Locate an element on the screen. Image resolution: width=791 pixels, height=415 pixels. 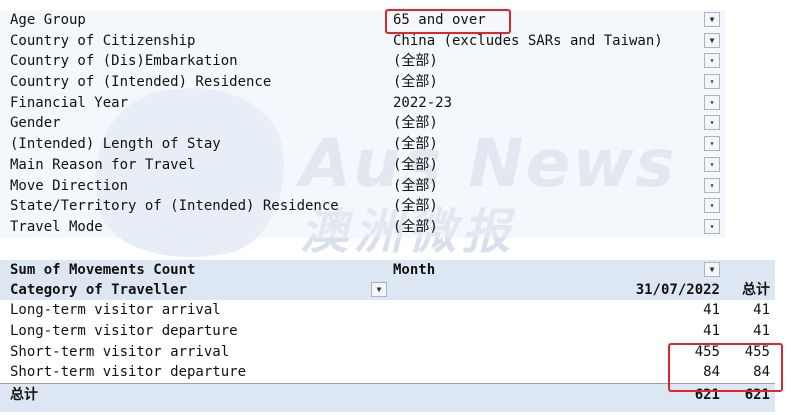
filter-label: Country of (Dis)Embarkation is located at coordinates (124, 61).